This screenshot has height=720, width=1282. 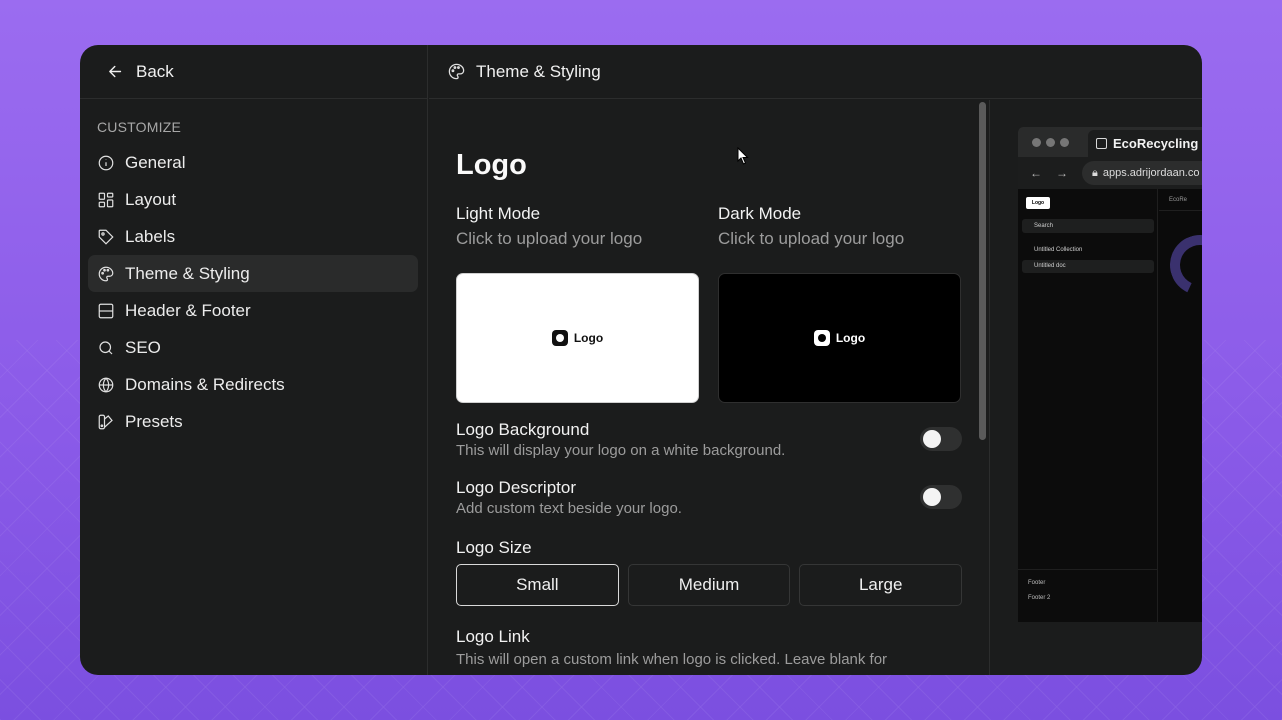 I want to click on address-bar: 🔒︎ apps.adrijordaan.co, so click(x=1142, y=173).